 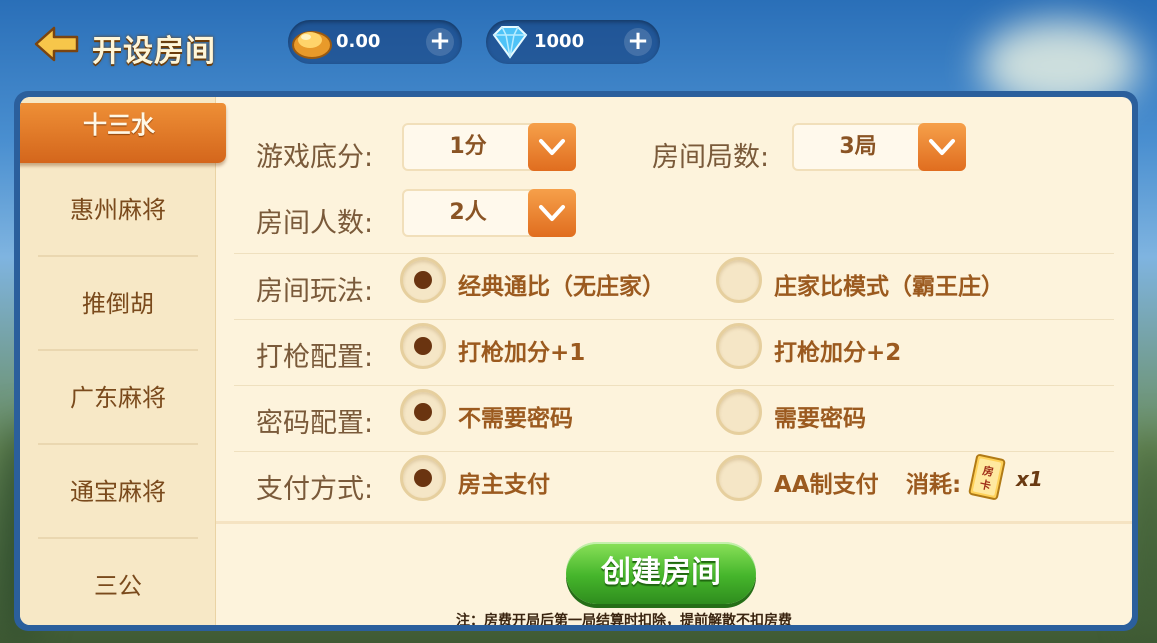 What do you see at coordinates (934, 485) in the screenshot?
I see `cost-label: 消耗:` at bounding box center [934, 485].